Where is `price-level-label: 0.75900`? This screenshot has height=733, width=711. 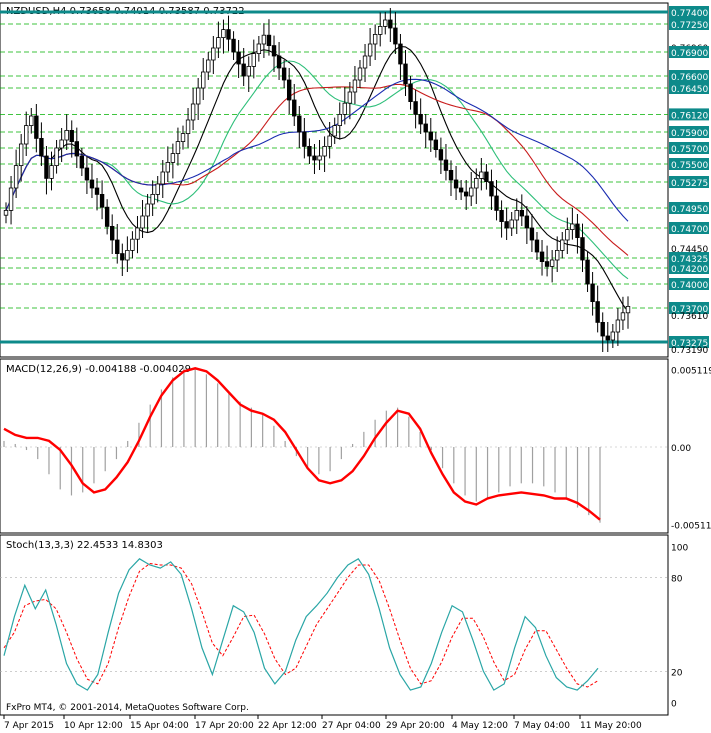
price-level-label: 0.75900 is located at coordinates (689, 134).